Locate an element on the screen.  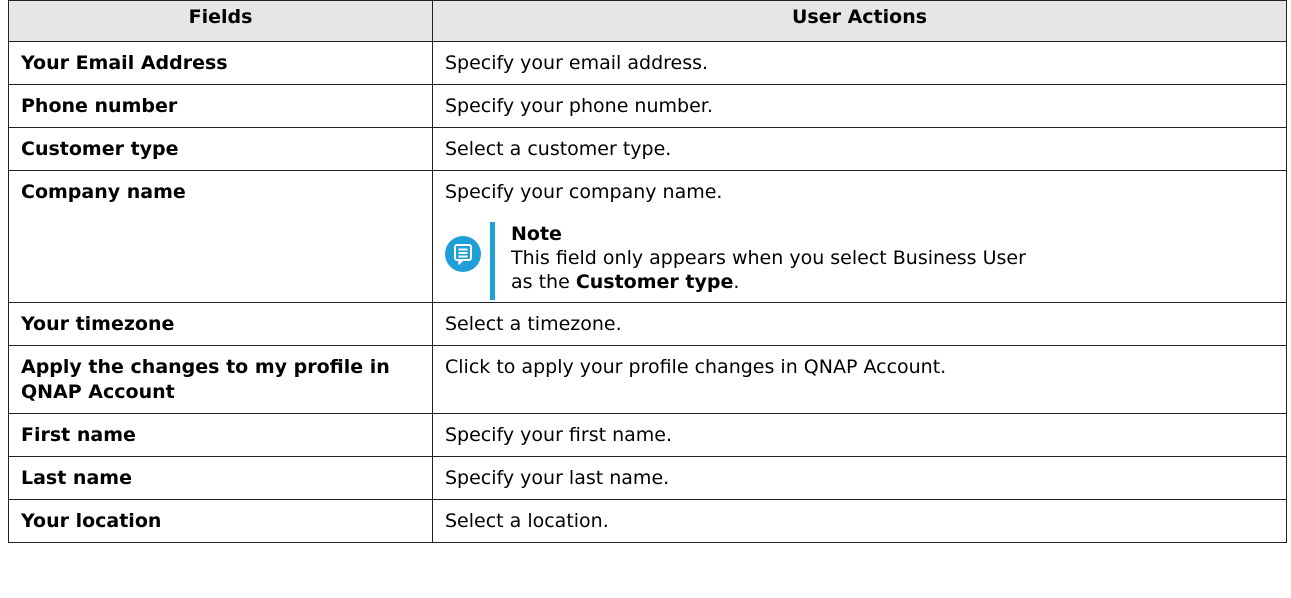
user-action: Select a timezone. is located at coordinates (859, 324).